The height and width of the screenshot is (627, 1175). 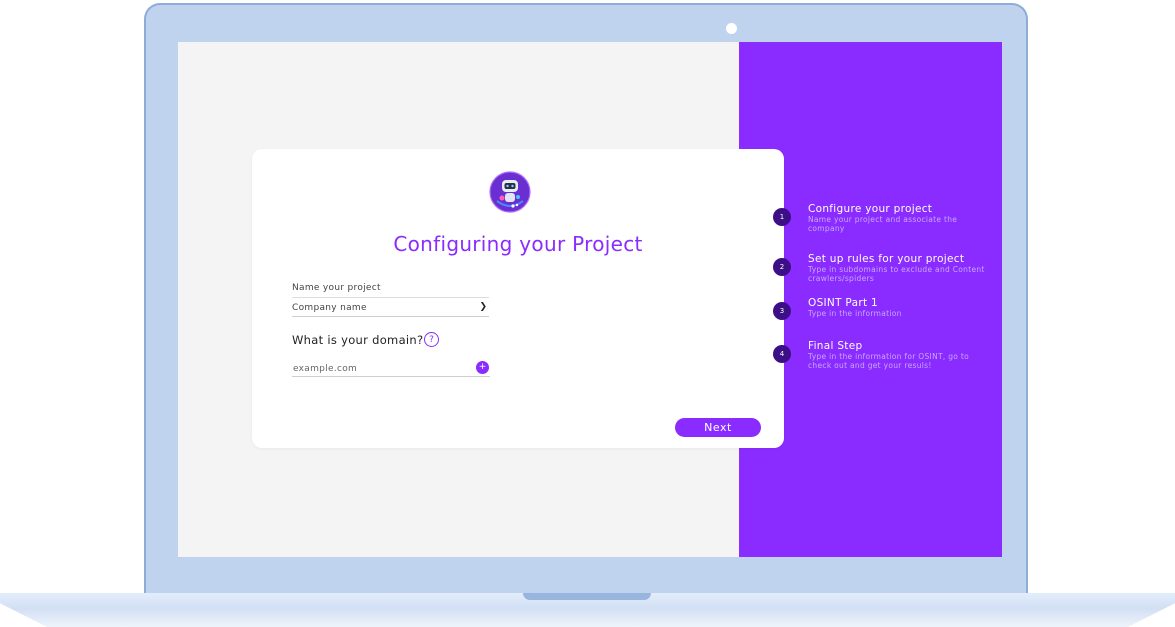 I want to click on domain-input, so click(x=391, y=369).